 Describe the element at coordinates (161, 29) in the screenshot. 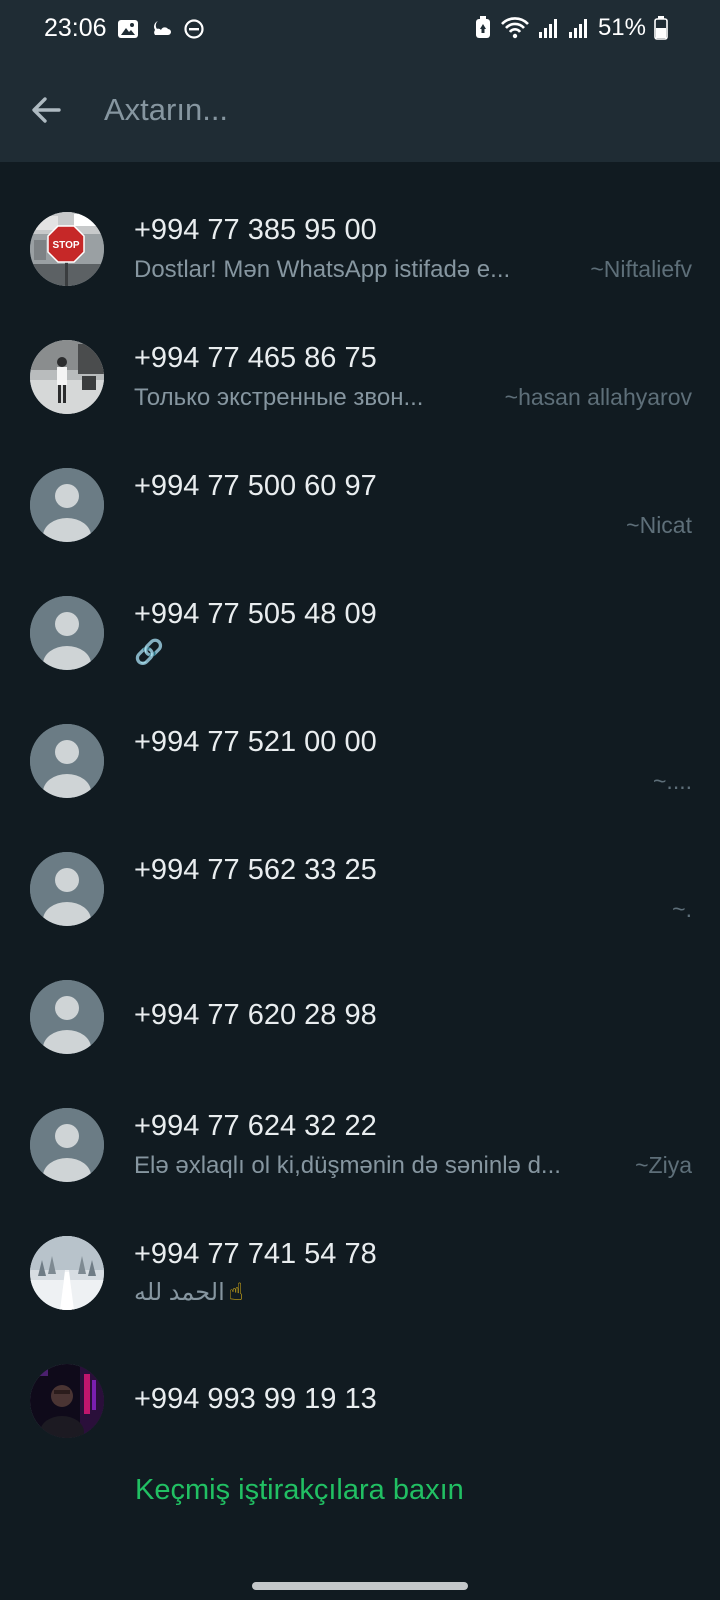

I see `weather-icon` at that location.